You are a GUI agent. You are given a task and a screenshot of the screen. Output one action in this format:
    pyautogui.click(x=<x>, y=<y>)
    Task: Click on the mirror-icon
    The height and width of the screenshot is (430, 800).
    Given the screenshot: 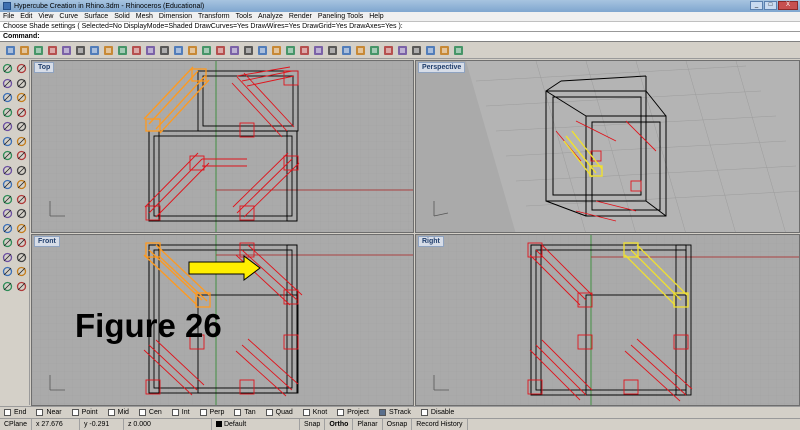 What is the action you would take?
    pyautogui.click(x=21, y=242)
    